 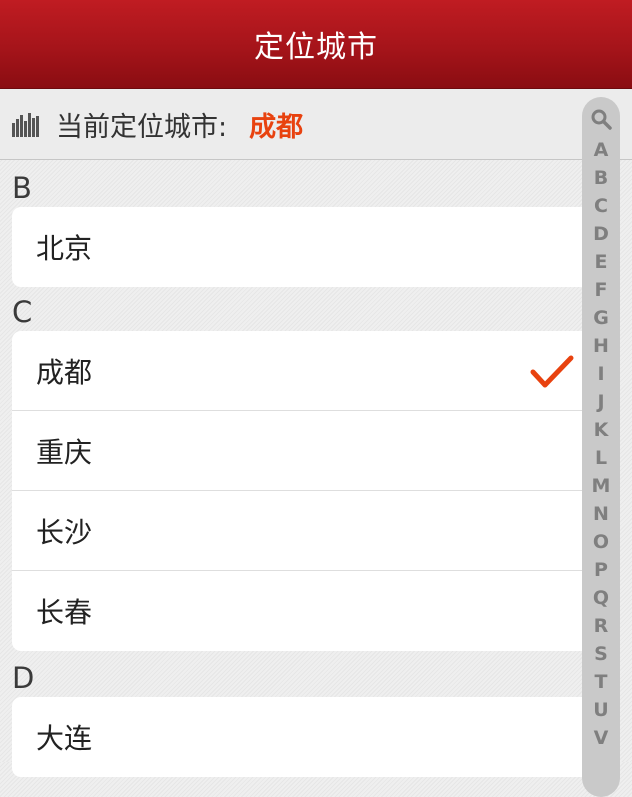 What do you see at coordinates (276, 124) in the screenshot?
I see `current-city: 成都` at bounding box center [276, 124].